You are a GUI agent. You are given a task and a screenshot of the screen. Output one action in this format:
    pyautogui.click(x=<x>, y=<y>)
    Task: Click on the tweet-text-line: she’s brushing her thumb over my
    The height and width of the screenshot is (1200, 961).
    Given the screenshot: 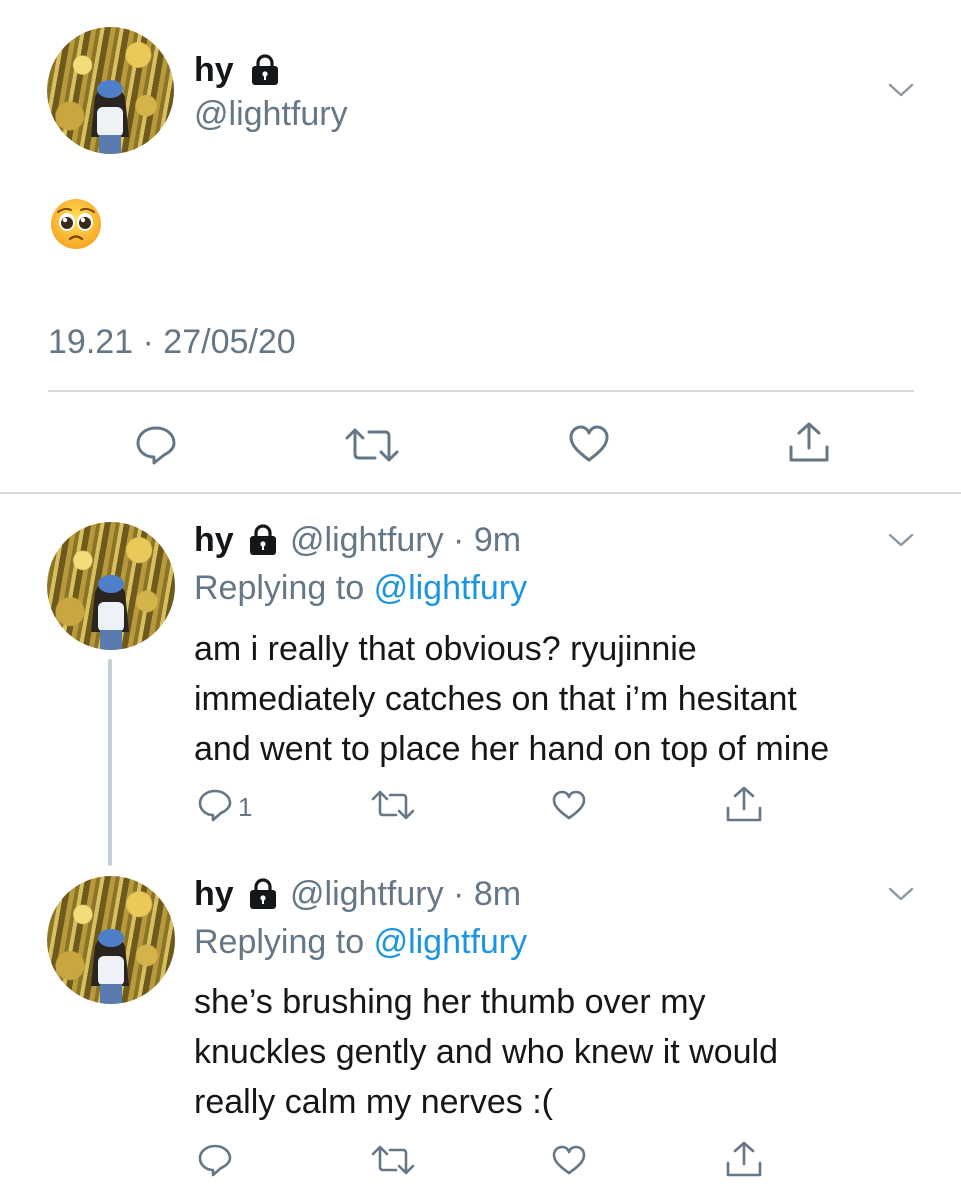 What is the action you would take?
    pyautogui.click(x=450, y=1002)
    